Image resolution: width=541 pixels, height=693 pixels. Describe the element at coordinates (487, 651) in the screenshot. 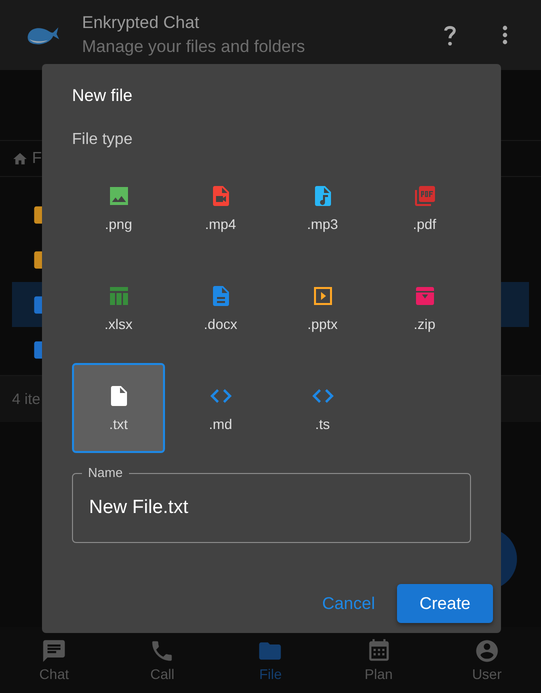

I see `user-icon` at that location.